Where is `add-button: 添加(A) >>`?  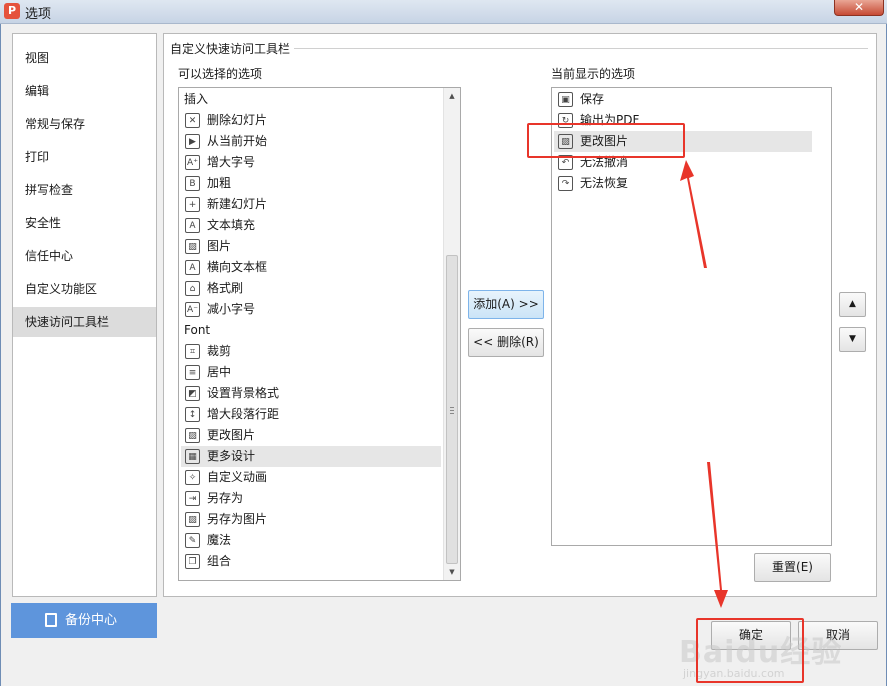
add-button: 添加(A) >> is located at coordinates (506, 304).